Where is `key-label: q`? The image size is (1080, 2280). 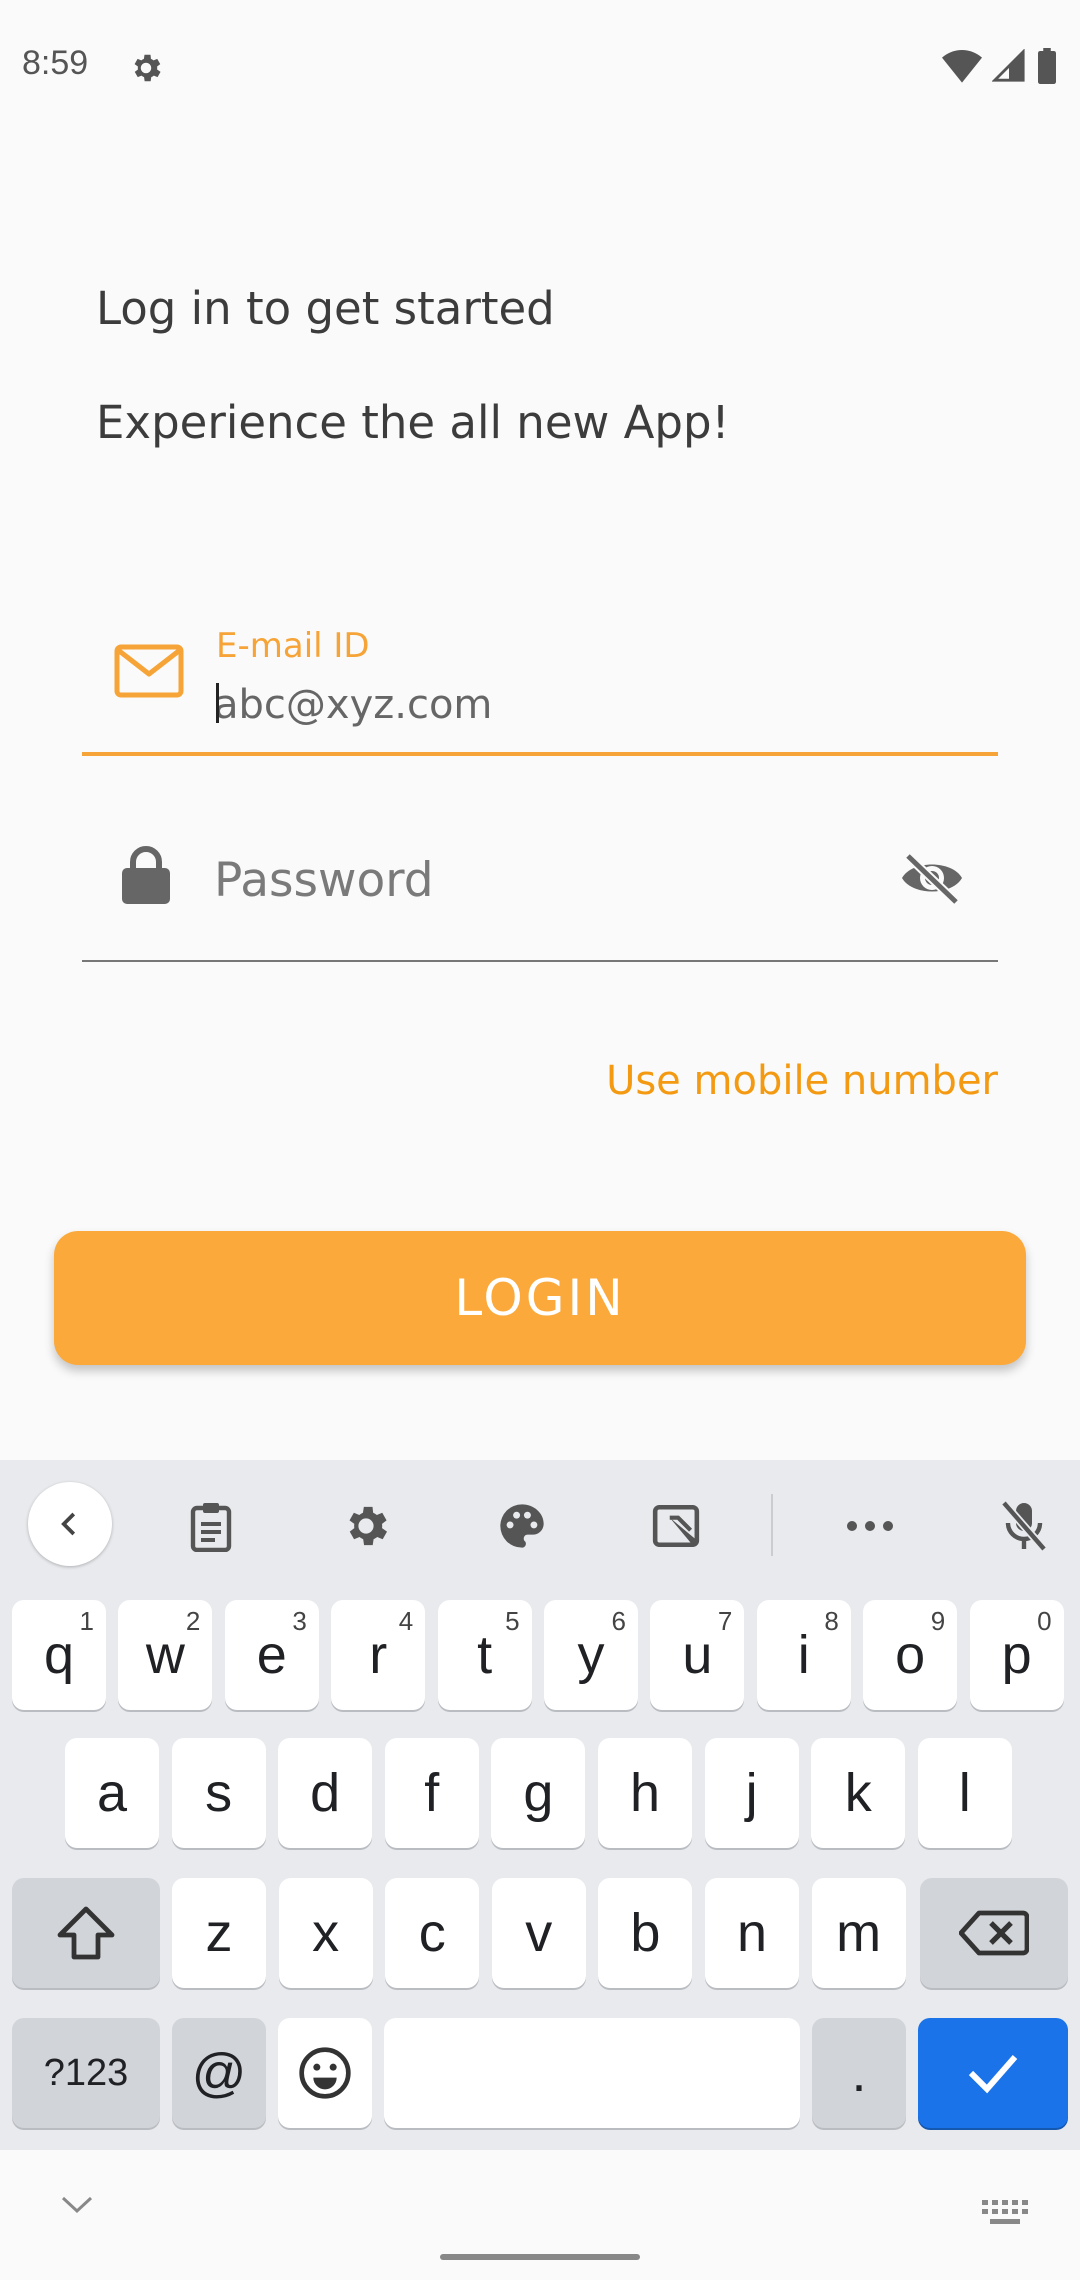
key-label: q is located at coordinates (59, 1655).